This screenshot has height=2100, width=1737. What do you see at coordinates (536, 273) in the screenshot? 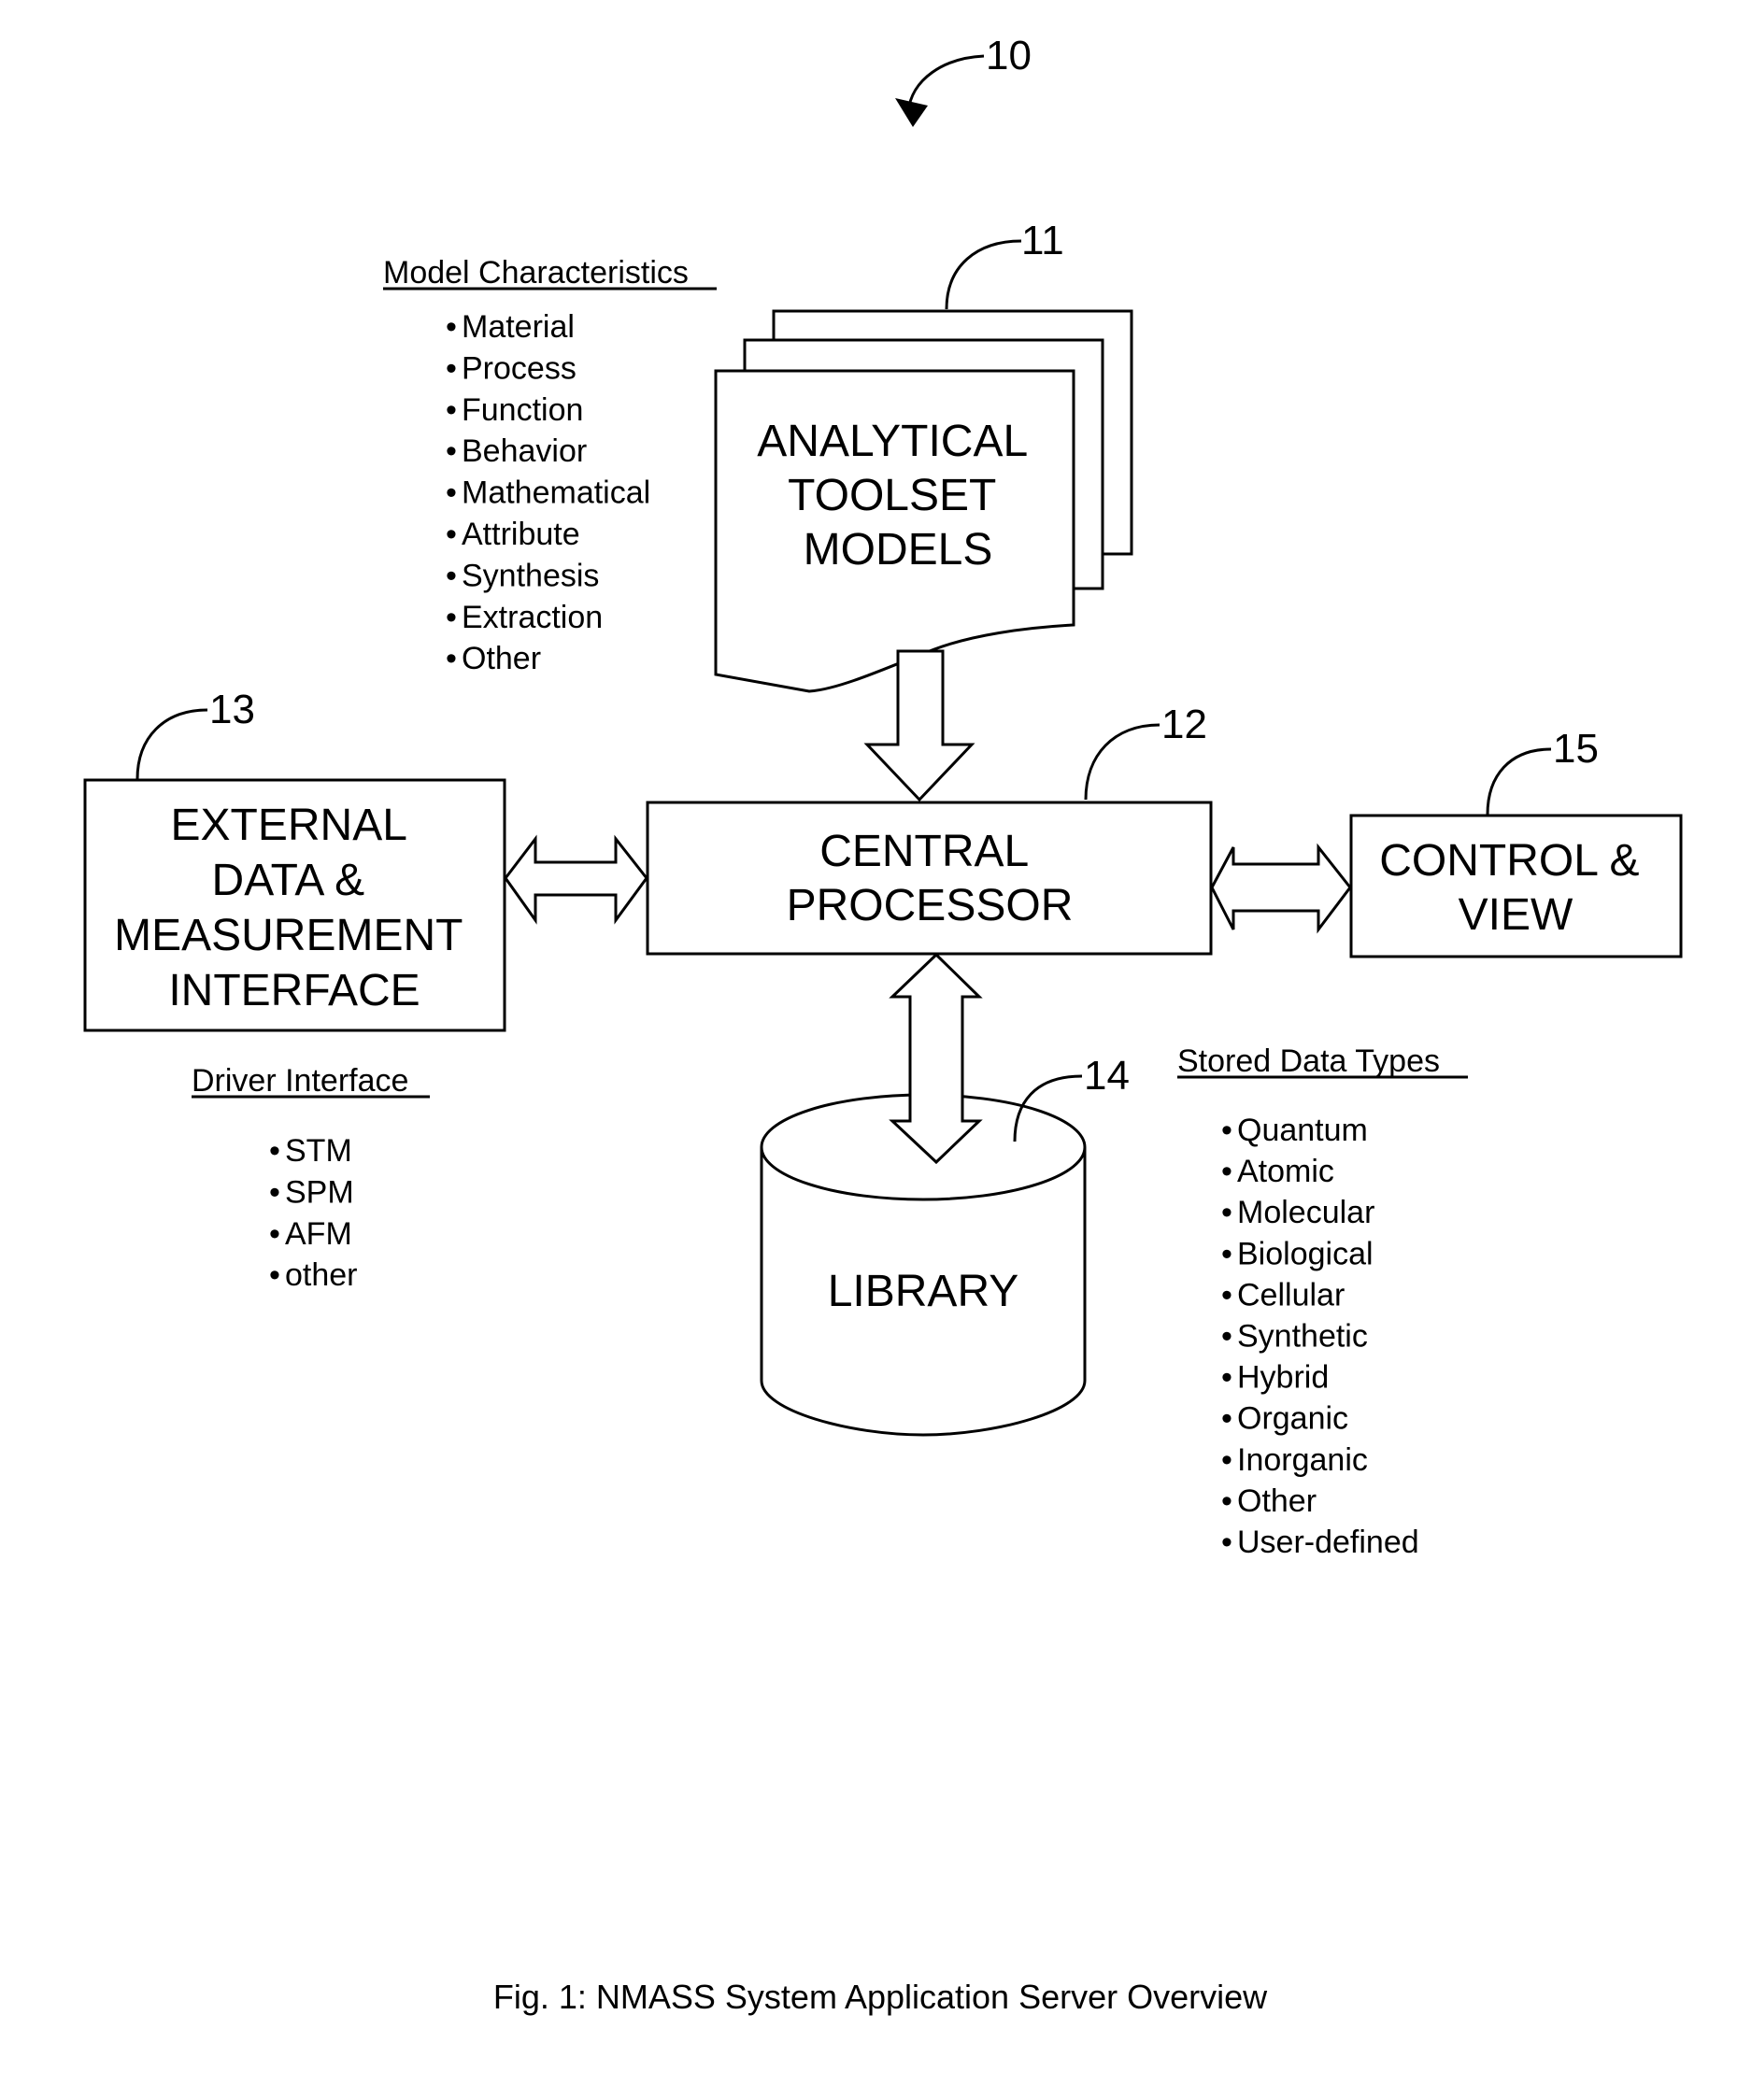
I see `model-characteristics-title: Model Characteristics` at bounding box center [536, 273].